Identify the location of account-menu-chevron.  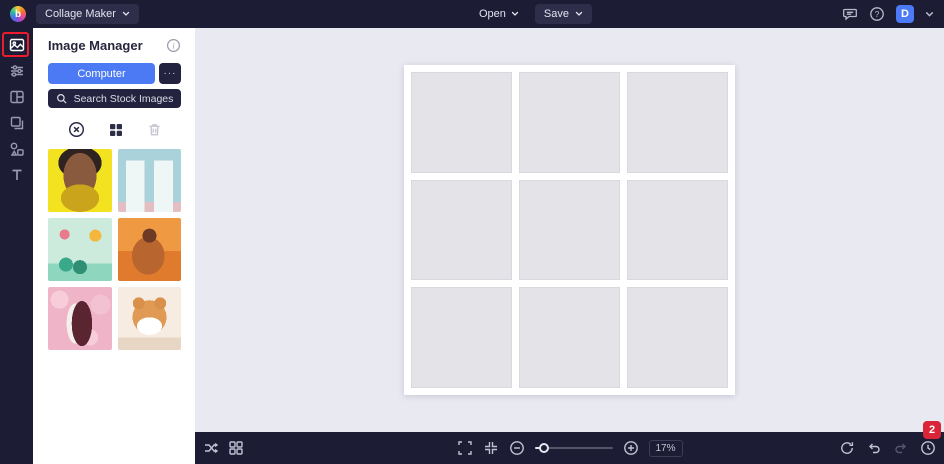
(929, 14).